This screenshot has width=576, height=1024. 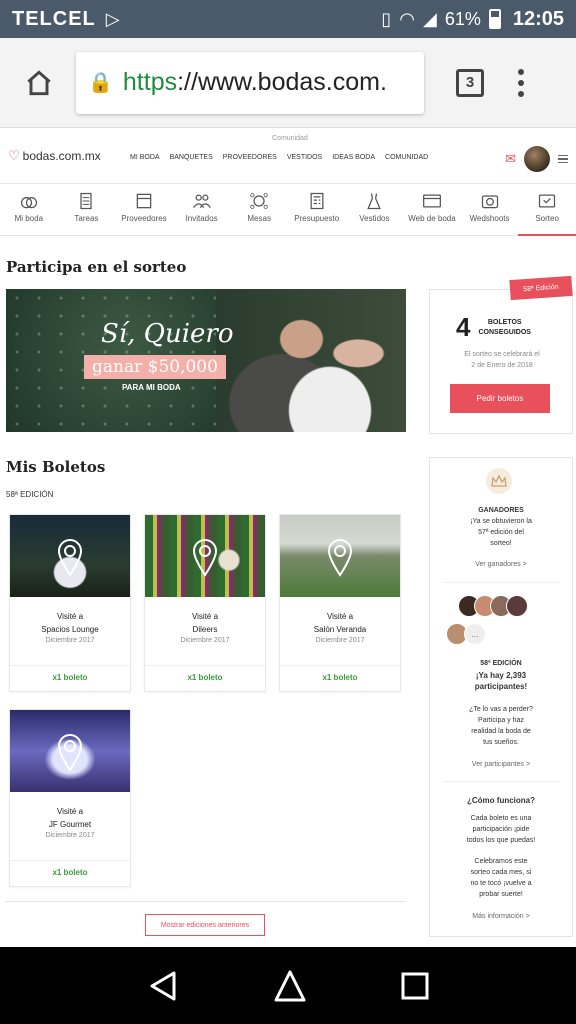 I want to click on status-icons: ▯ ◠ ◢ 61% 12:05, so click(x=472, y=19).